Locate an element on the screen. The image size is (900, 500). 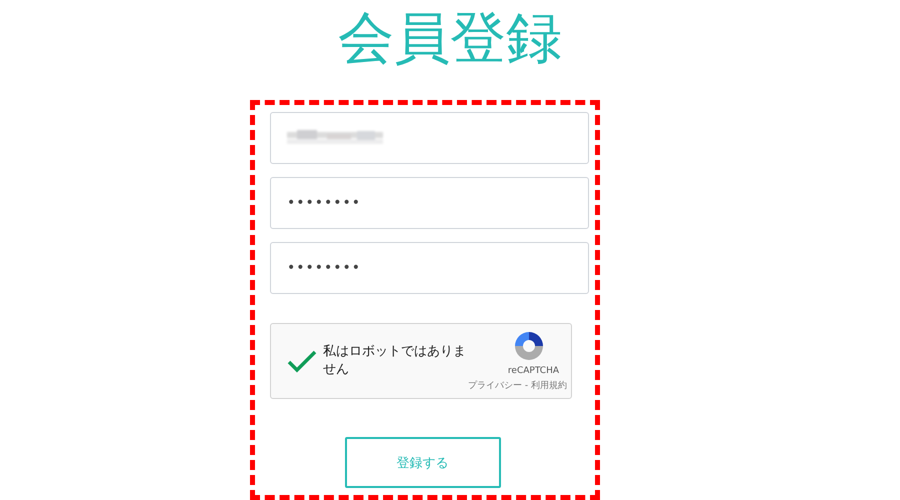
recaptcha-label: reCAPTCHA is located at coordinates (533, 371).